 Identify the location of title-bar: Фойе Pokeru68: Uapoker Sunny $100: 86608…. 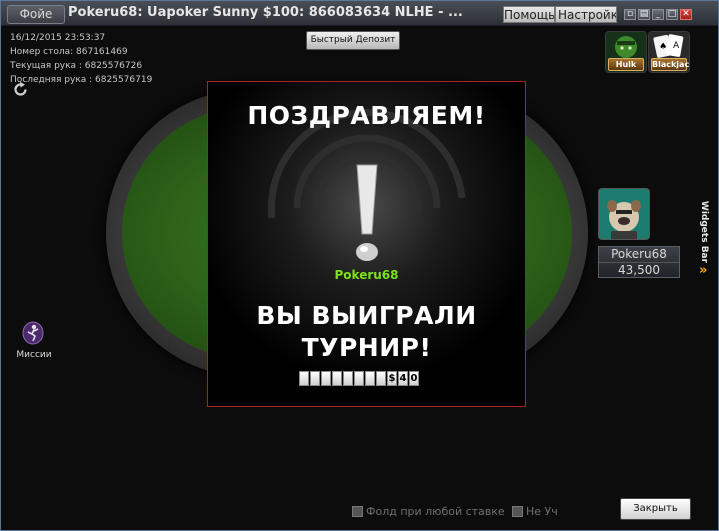
(359, 13).